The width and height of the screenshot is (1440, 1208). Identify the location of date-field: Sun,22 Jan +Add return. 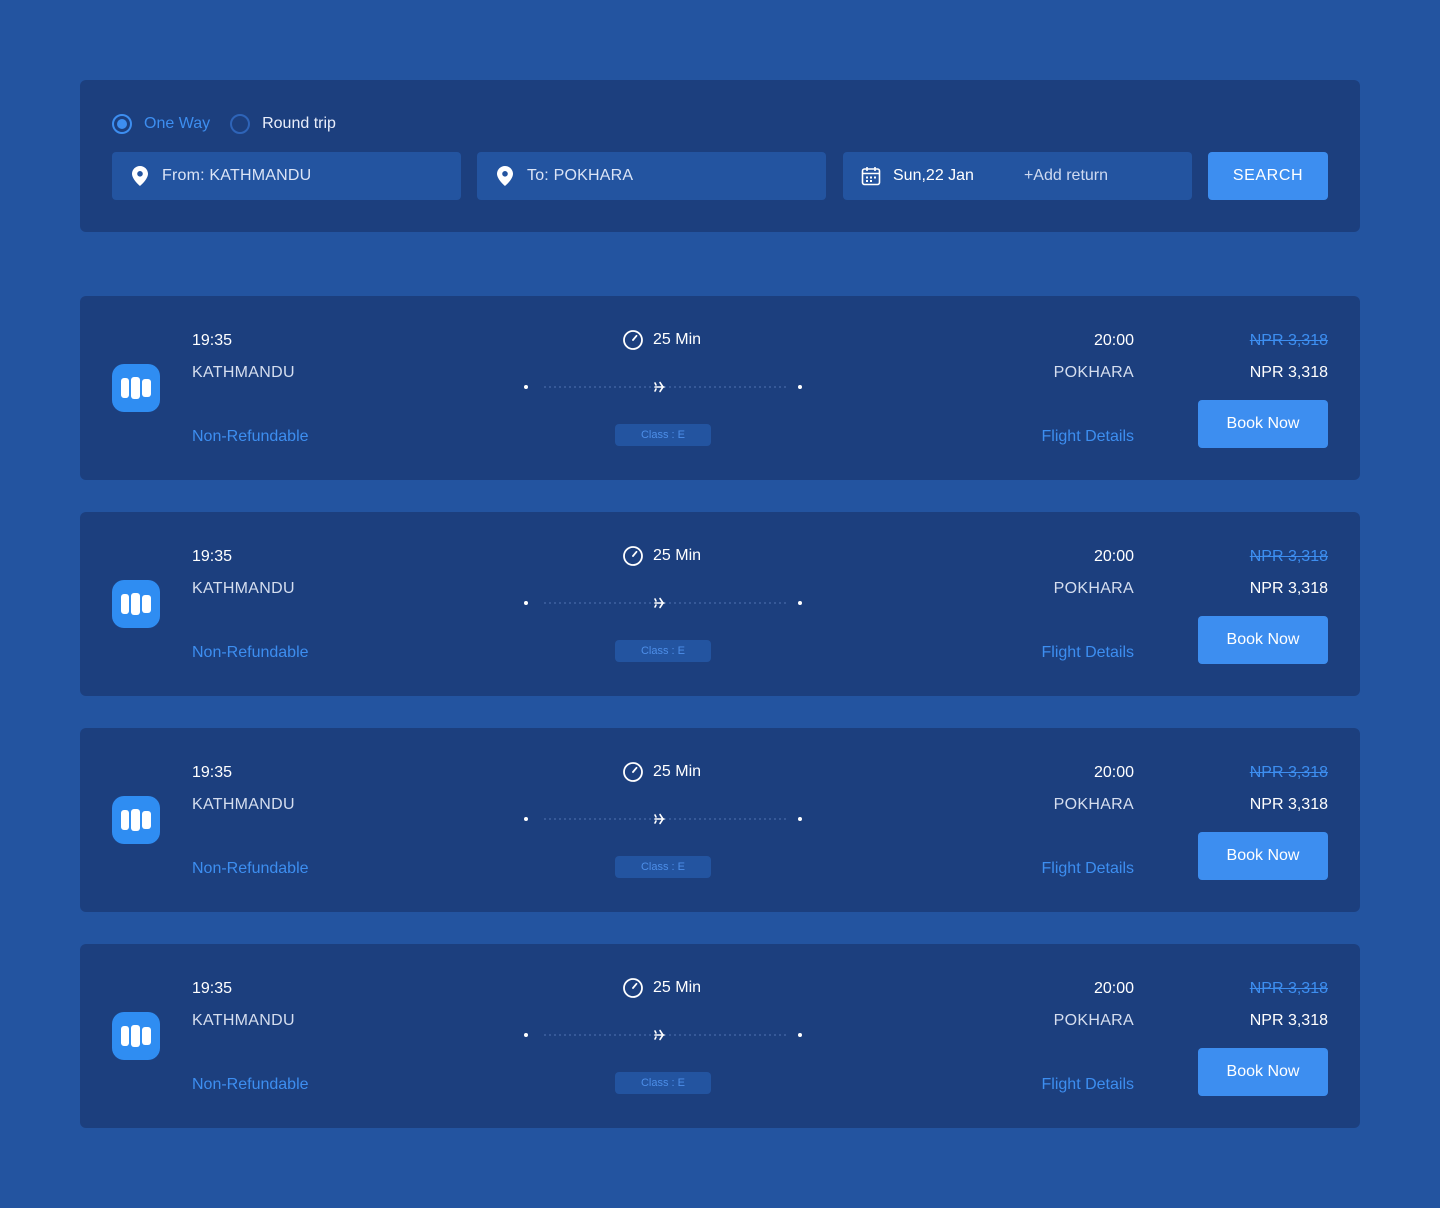
(1017, 176).